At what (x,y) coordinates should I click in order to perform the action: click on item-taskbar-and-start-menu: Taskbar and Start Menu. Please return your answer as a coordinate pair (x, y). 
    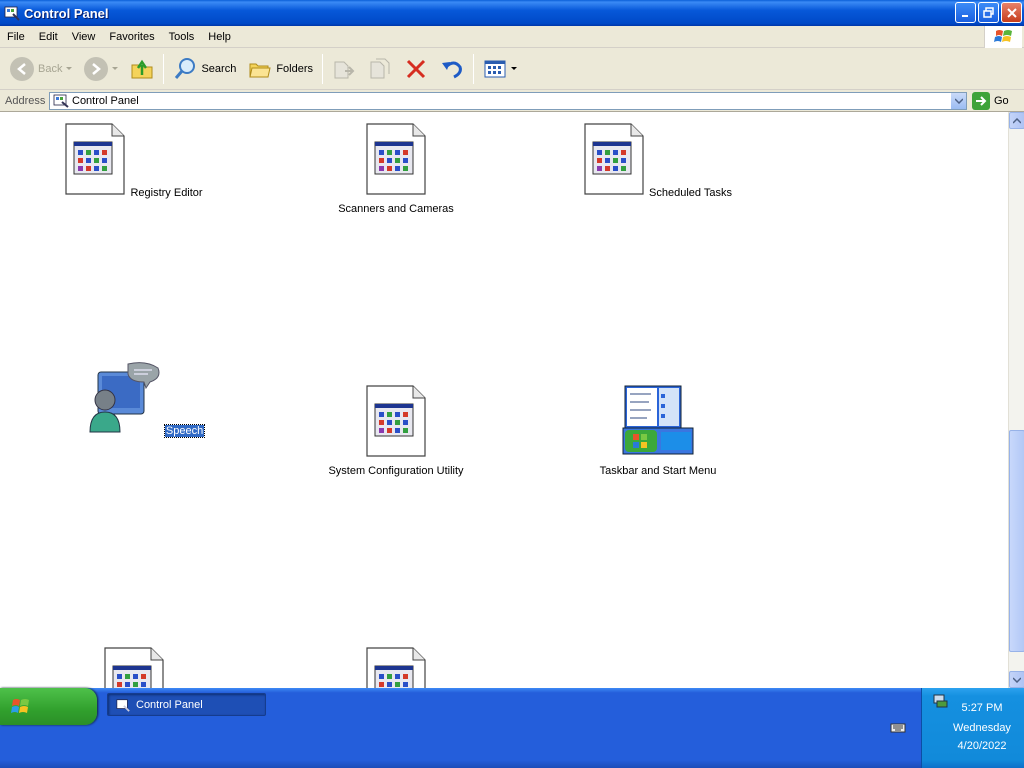
    Looking at the image, I should click on (658, 430).